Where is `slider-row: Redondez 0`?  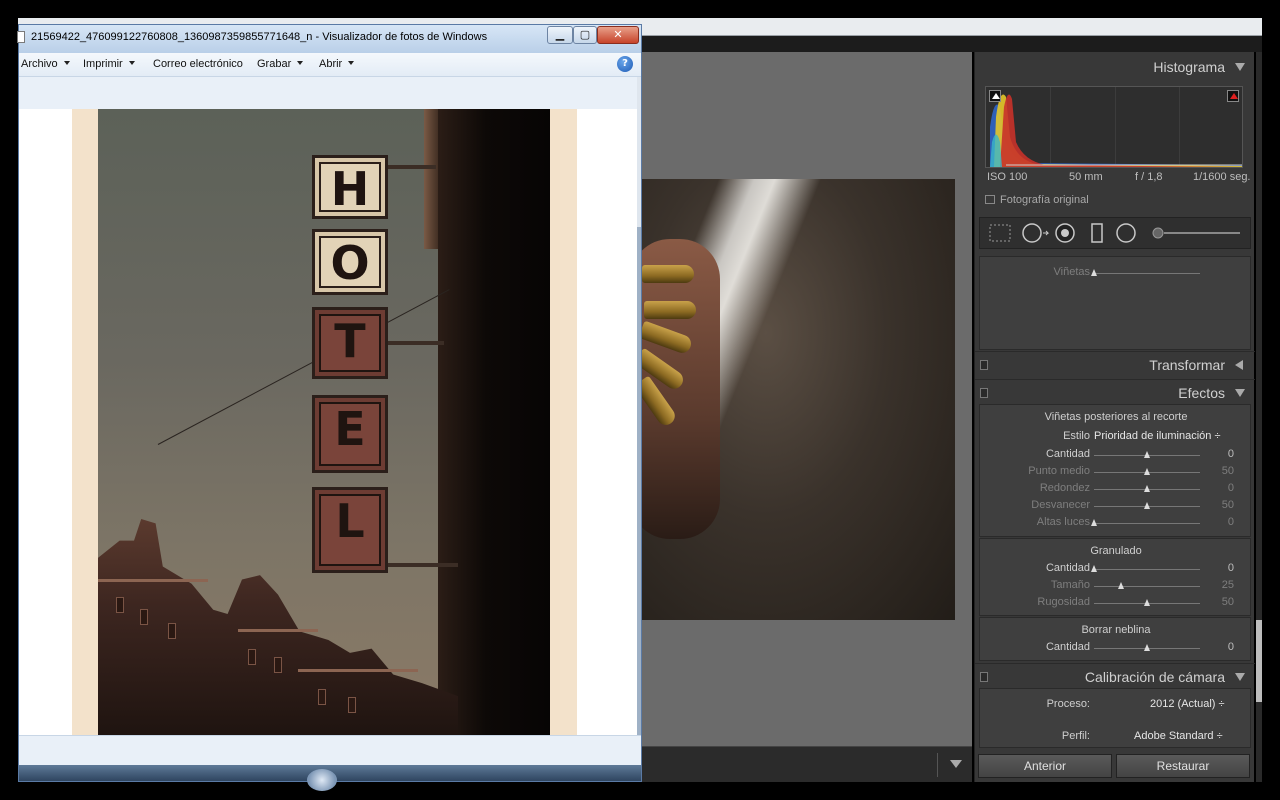 slider-row: Redondez 0 is located at coordinates (1116, 489).